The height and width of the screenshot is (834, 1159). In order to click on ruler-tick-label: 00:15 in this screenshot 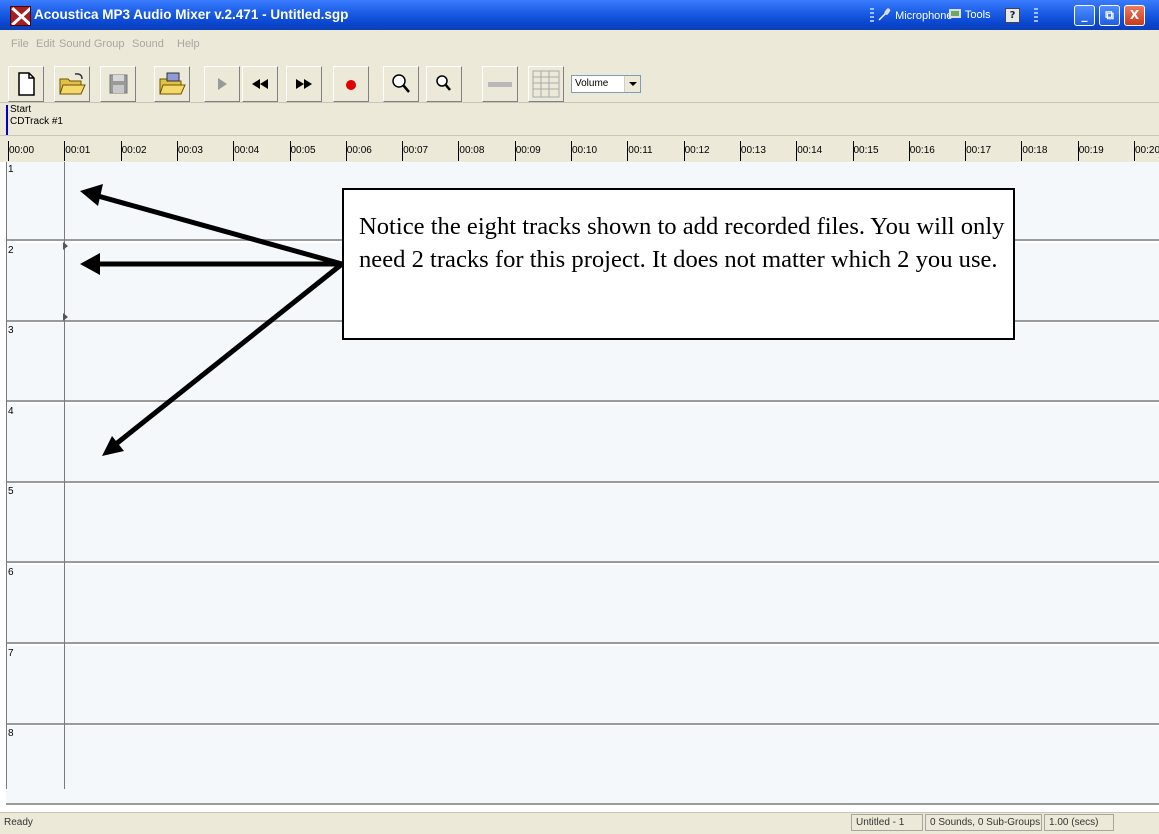, I will do `click(866, 150)`.